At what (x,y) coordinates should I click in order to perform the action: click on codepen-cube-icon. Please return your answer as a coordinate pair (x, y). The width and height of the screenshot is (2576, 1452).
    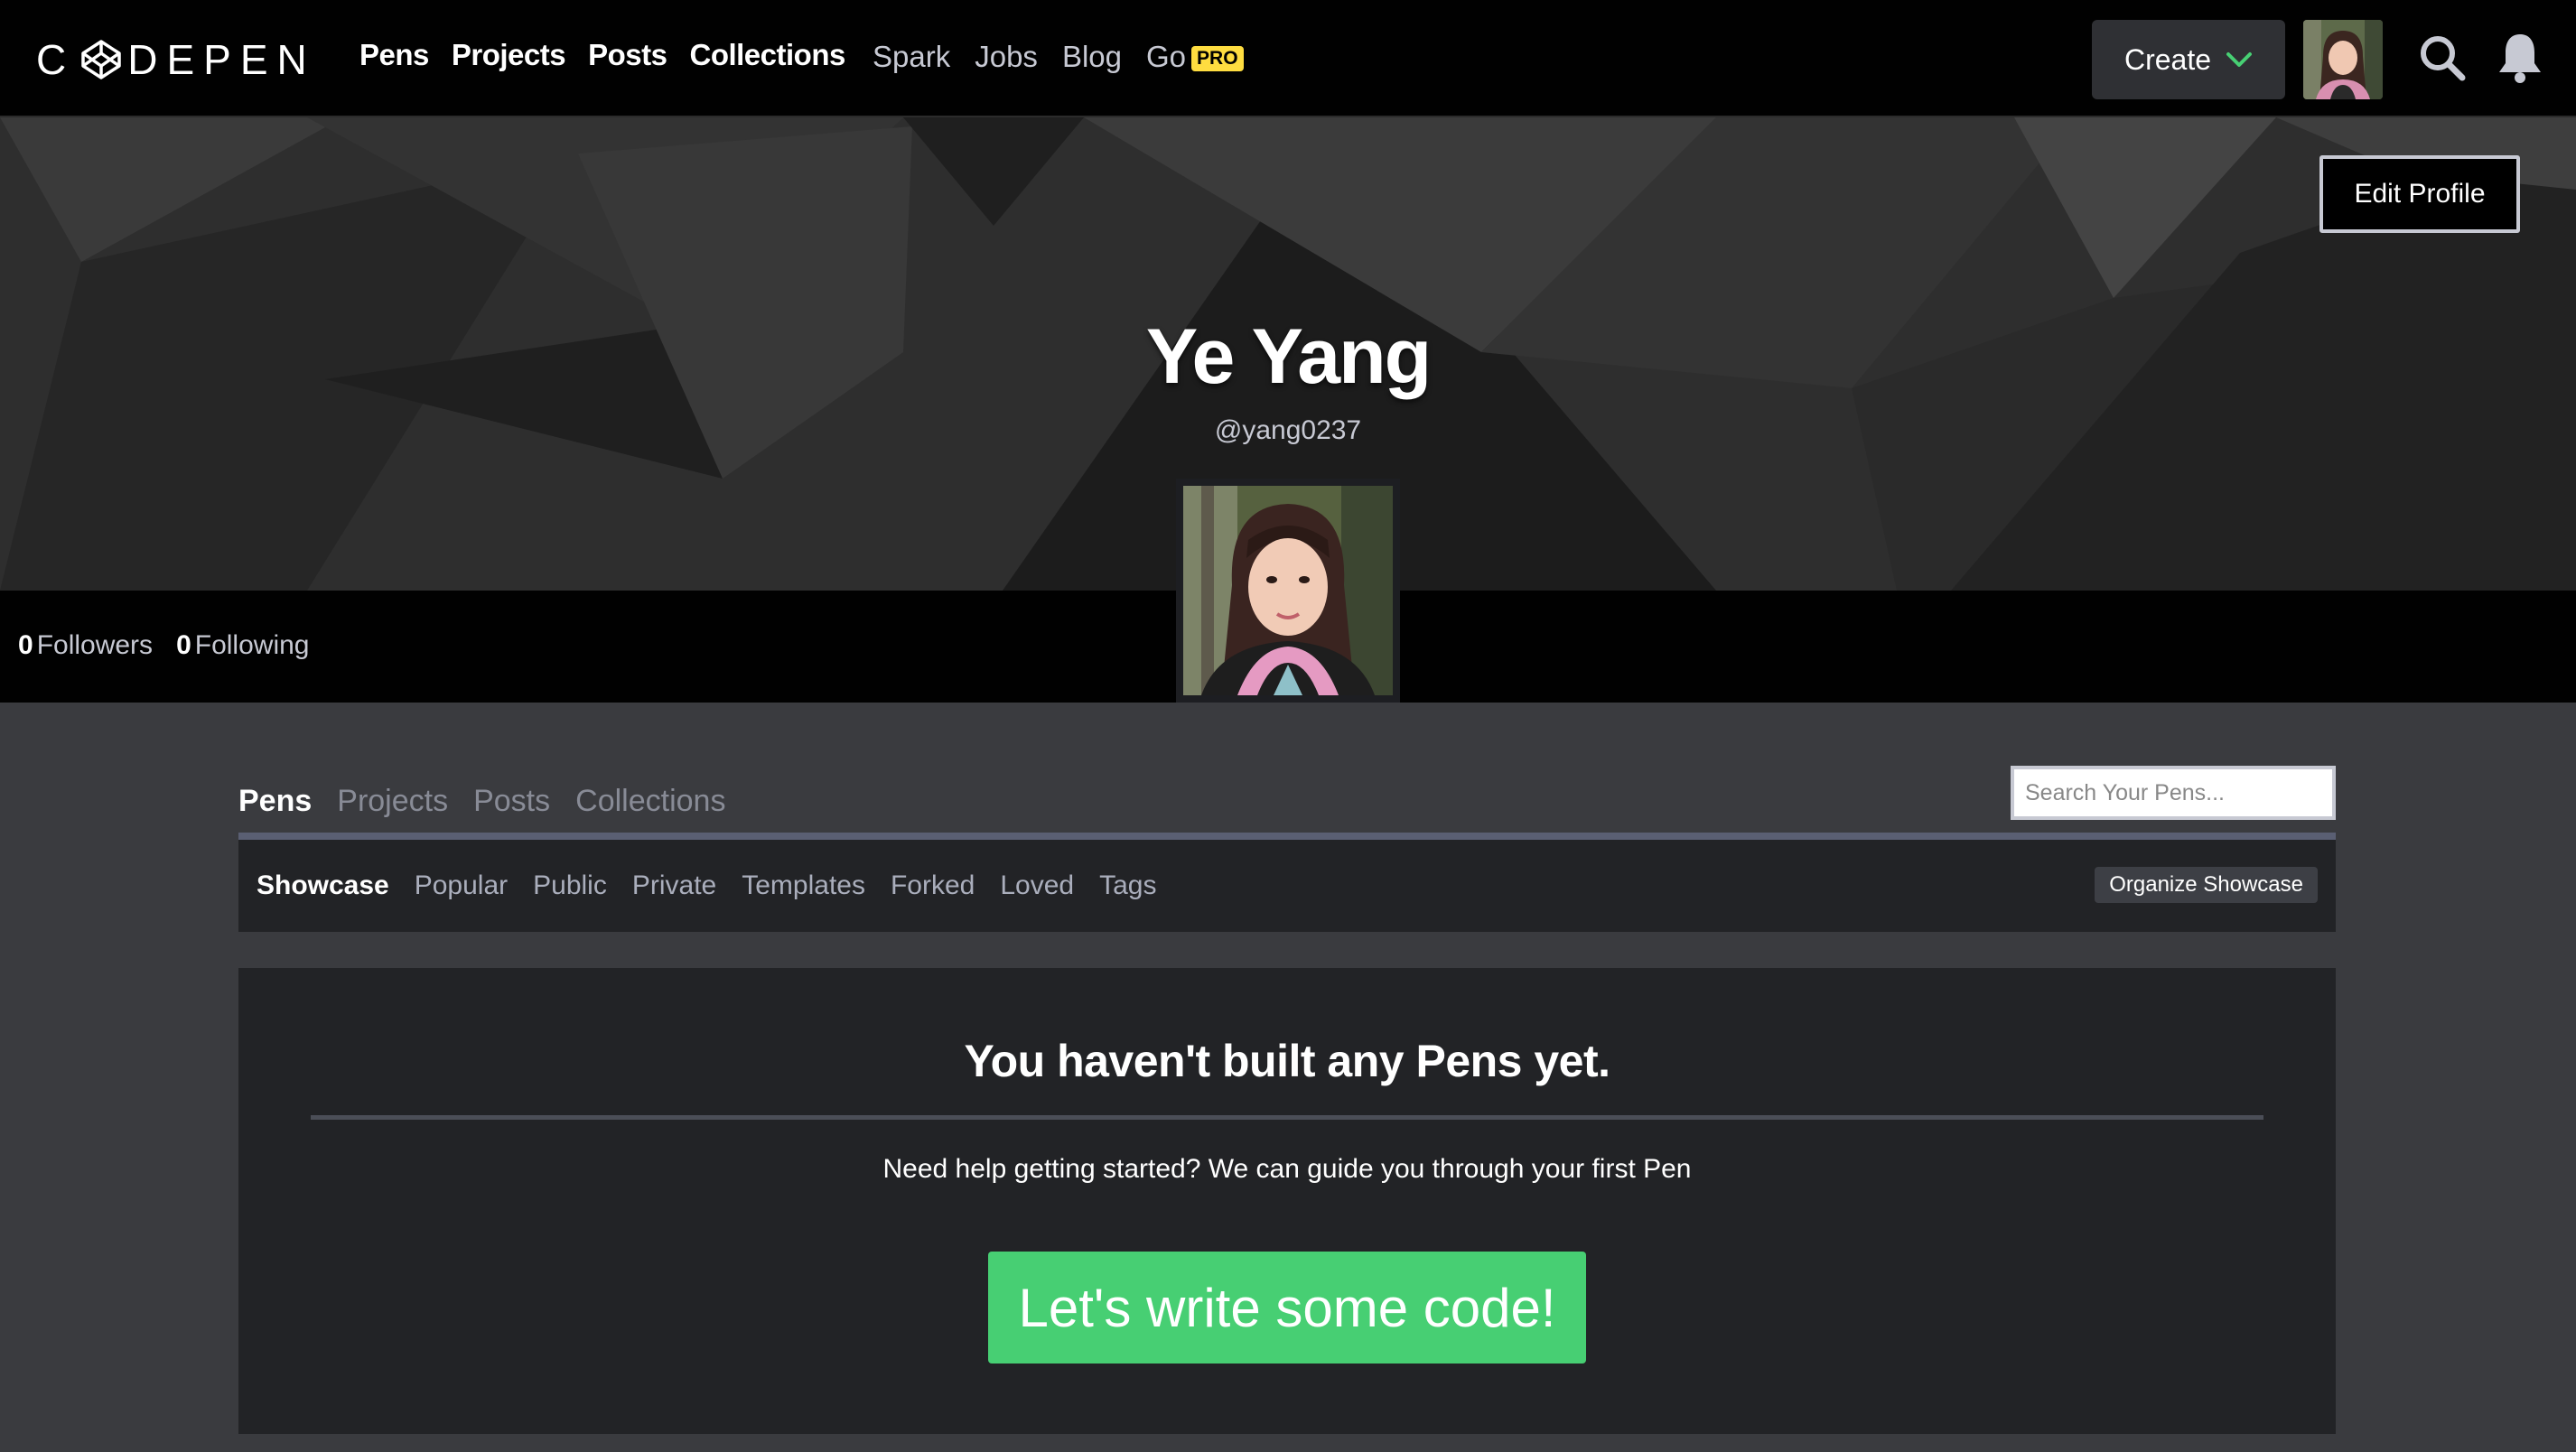
    Looking at the image, I should click on (101, 60).